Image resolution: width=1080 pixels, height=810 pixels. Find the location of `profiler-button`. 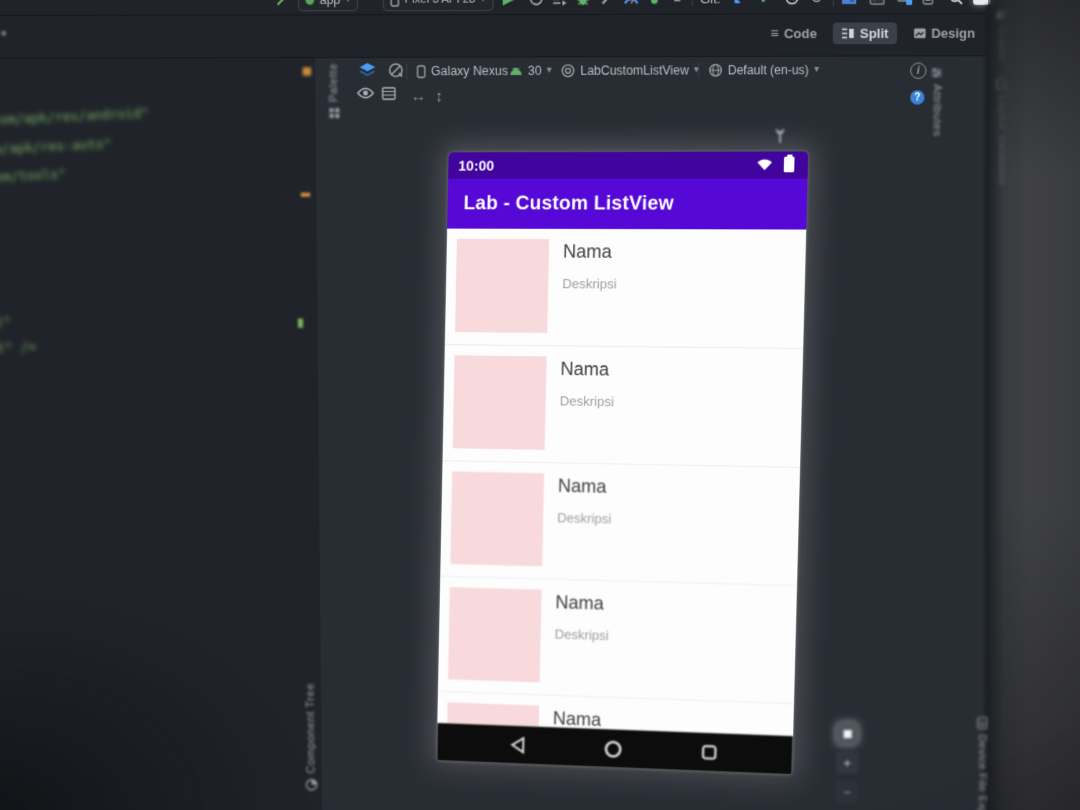

profiler-button is located at coordinates (631, 4).